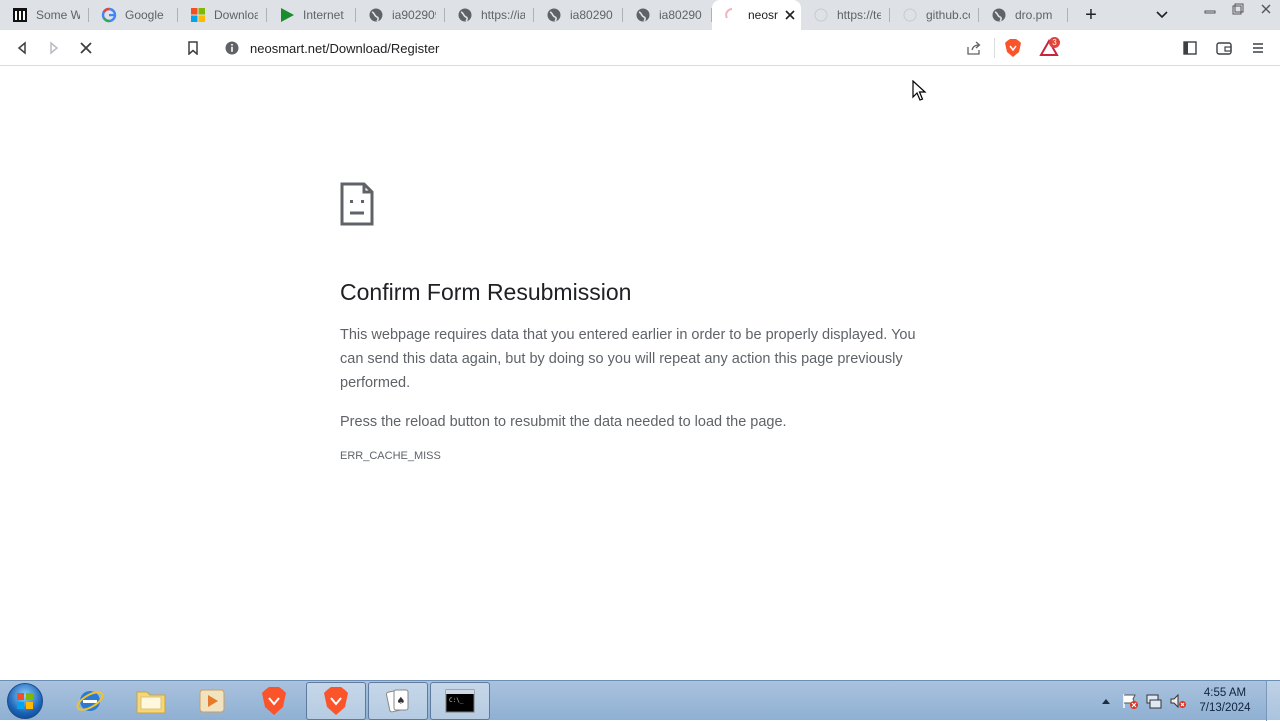  I want to click on mouse-cursor-icon, so click(919, 90).